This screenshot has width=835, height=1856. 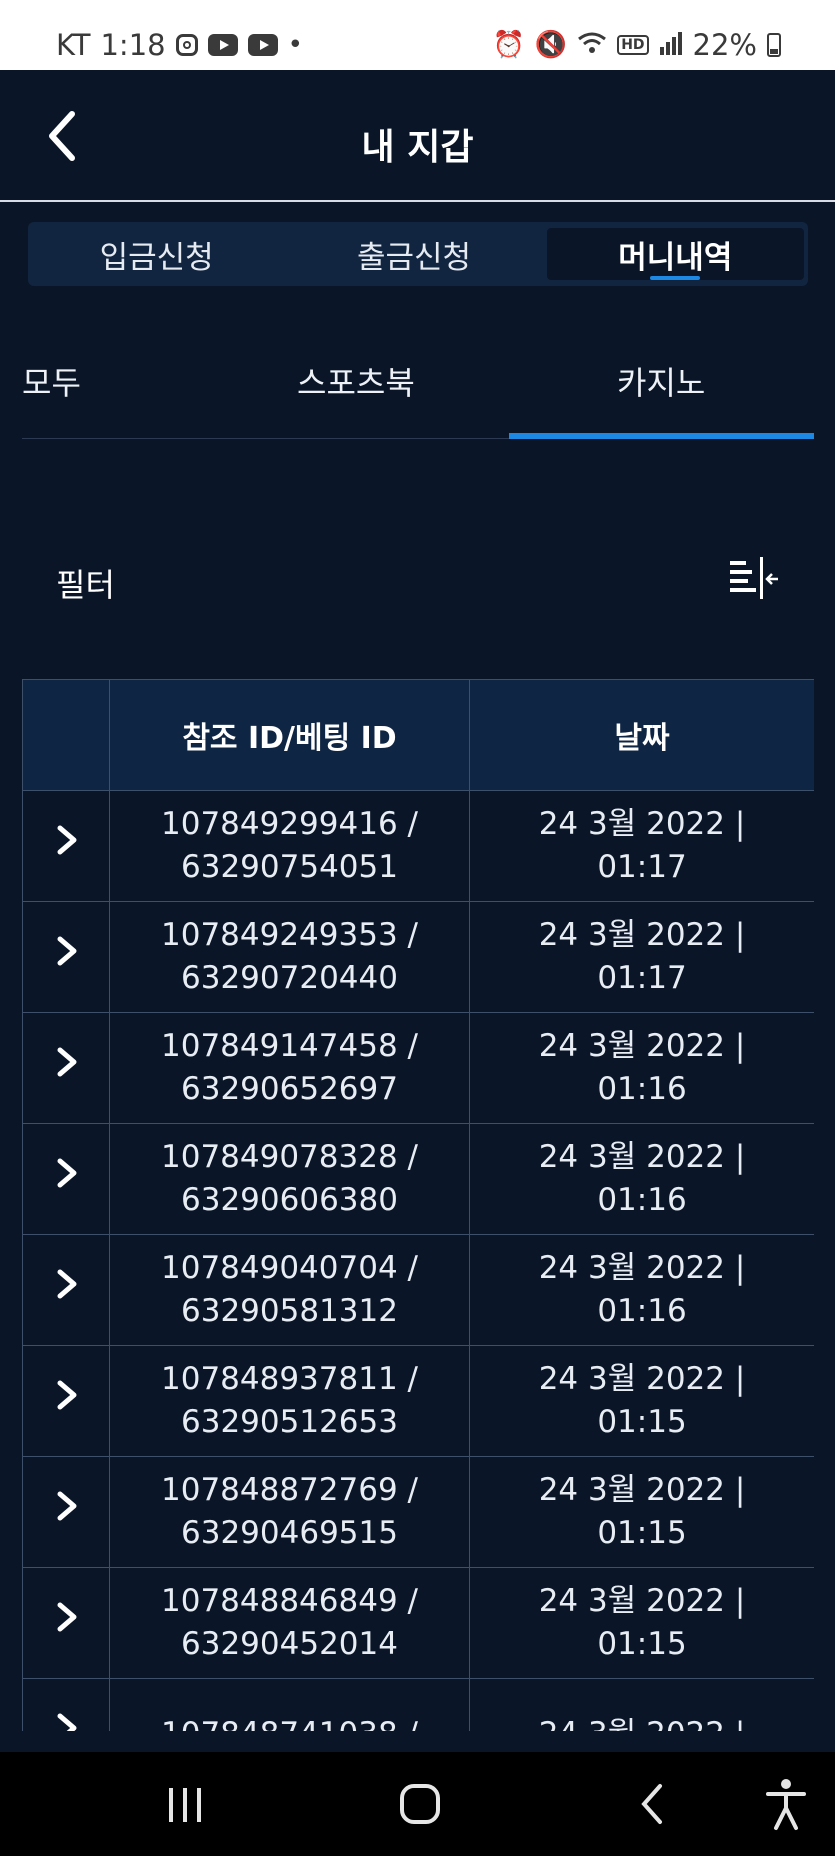 What do you see at coordinates (289, 957) in the screenshot?
I see `ref-bet-id-cell: 107849249353 / 63290720440` at bounding box center [289, 957].